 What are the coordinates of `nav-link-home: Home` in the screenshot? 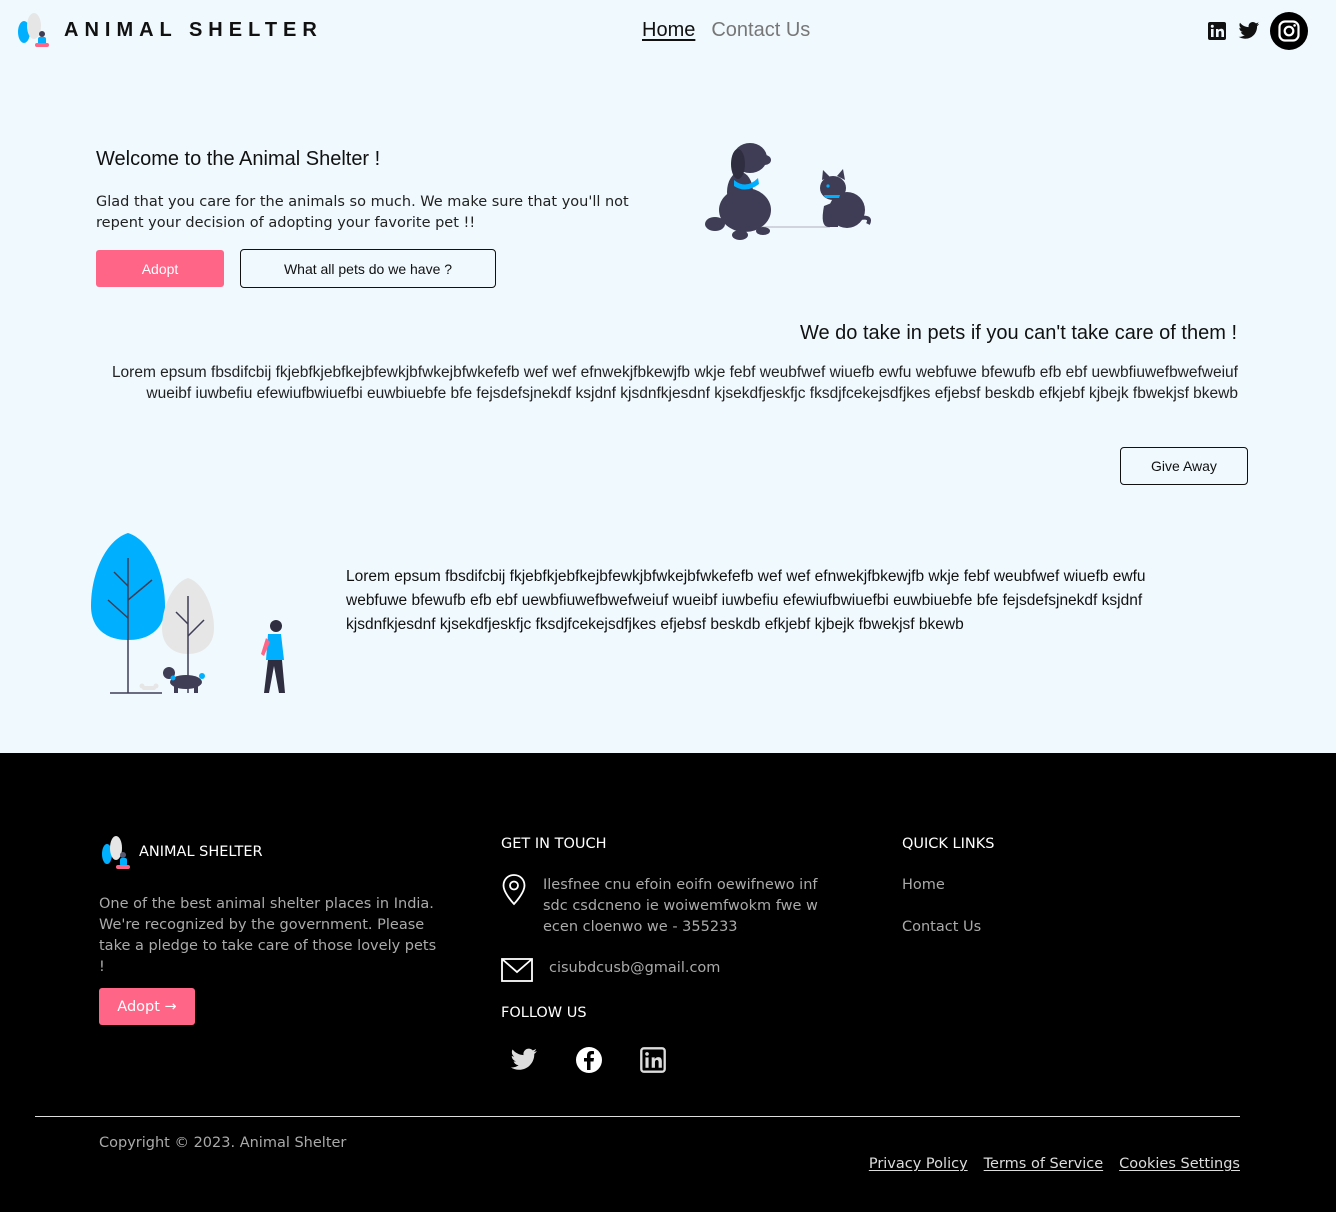 It's located at (668, 30).